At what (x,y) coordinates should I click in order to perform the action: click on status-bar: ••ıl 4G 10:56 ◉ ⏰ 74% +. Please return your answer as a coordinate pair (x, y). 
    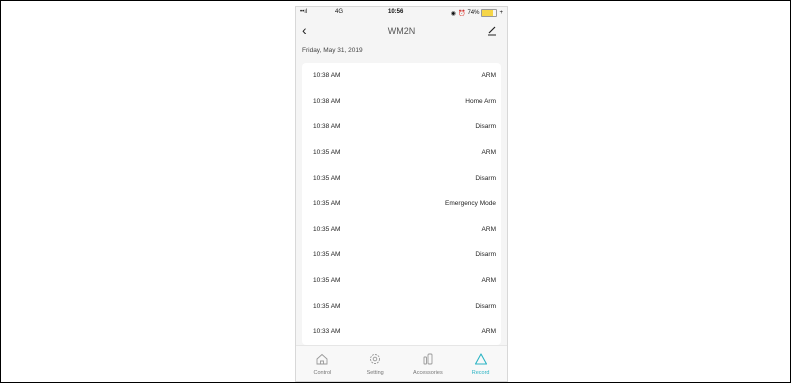
    Looking at the image, I should click on (401, 13).